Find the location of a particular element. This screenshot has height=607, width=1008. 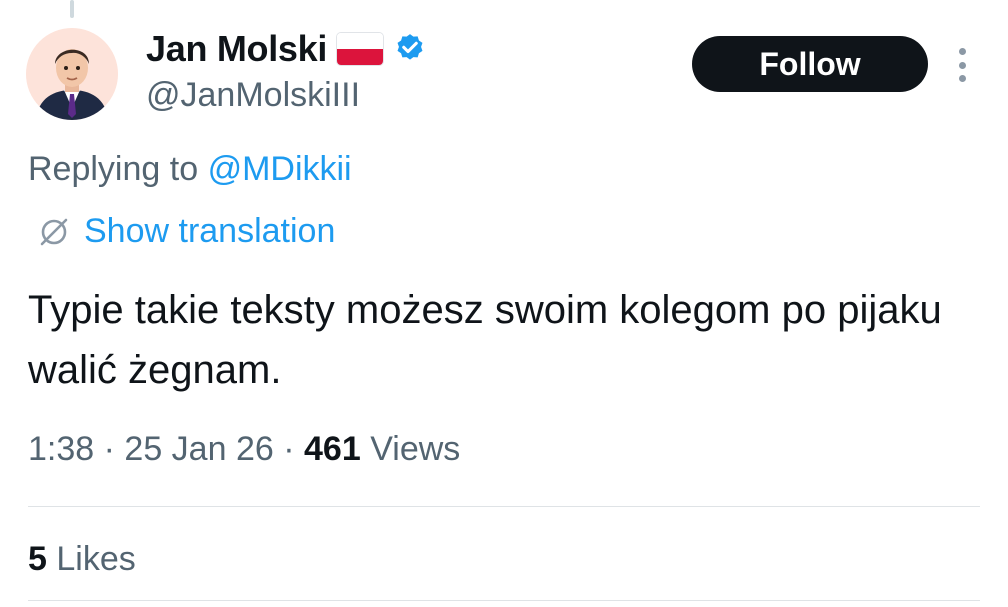

likes-link: 5 Likes is located at coordinates (82, 559).